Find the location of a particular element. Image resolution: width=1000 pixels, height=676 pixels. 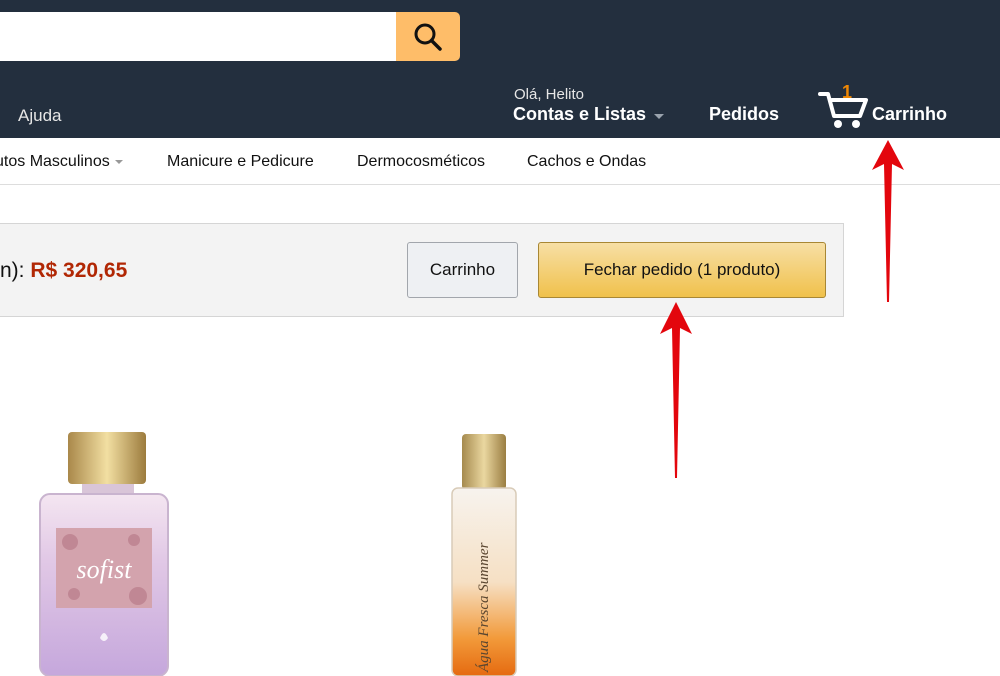

go-to-cart-button: Carrinho is located at coordinates (462, 270).